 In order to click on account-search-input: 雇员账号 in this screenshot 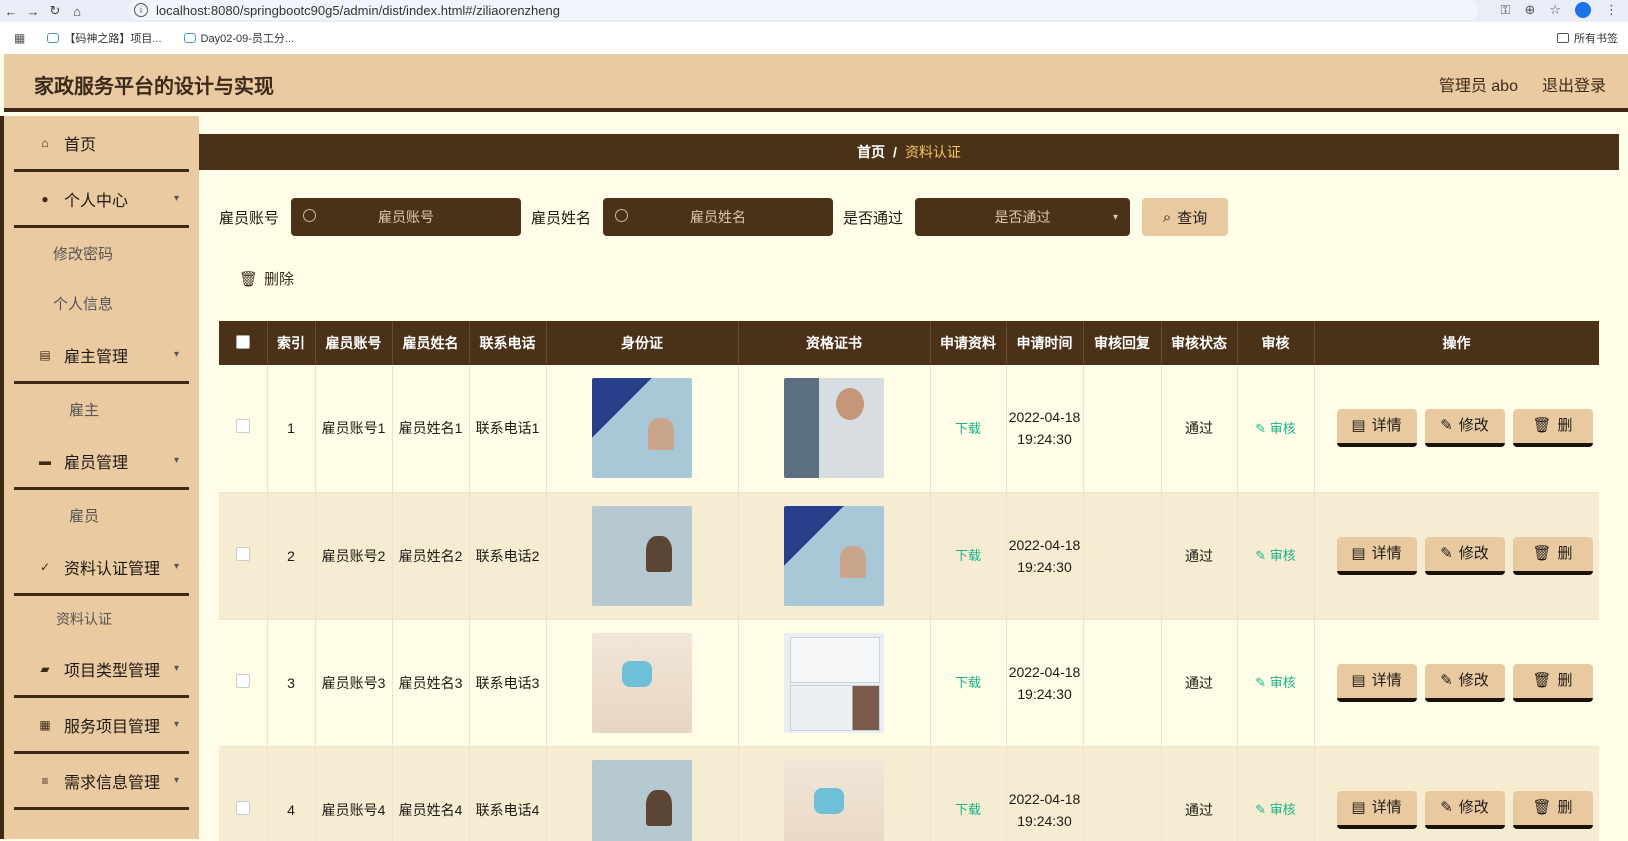, I will do `click(406, 217)`.